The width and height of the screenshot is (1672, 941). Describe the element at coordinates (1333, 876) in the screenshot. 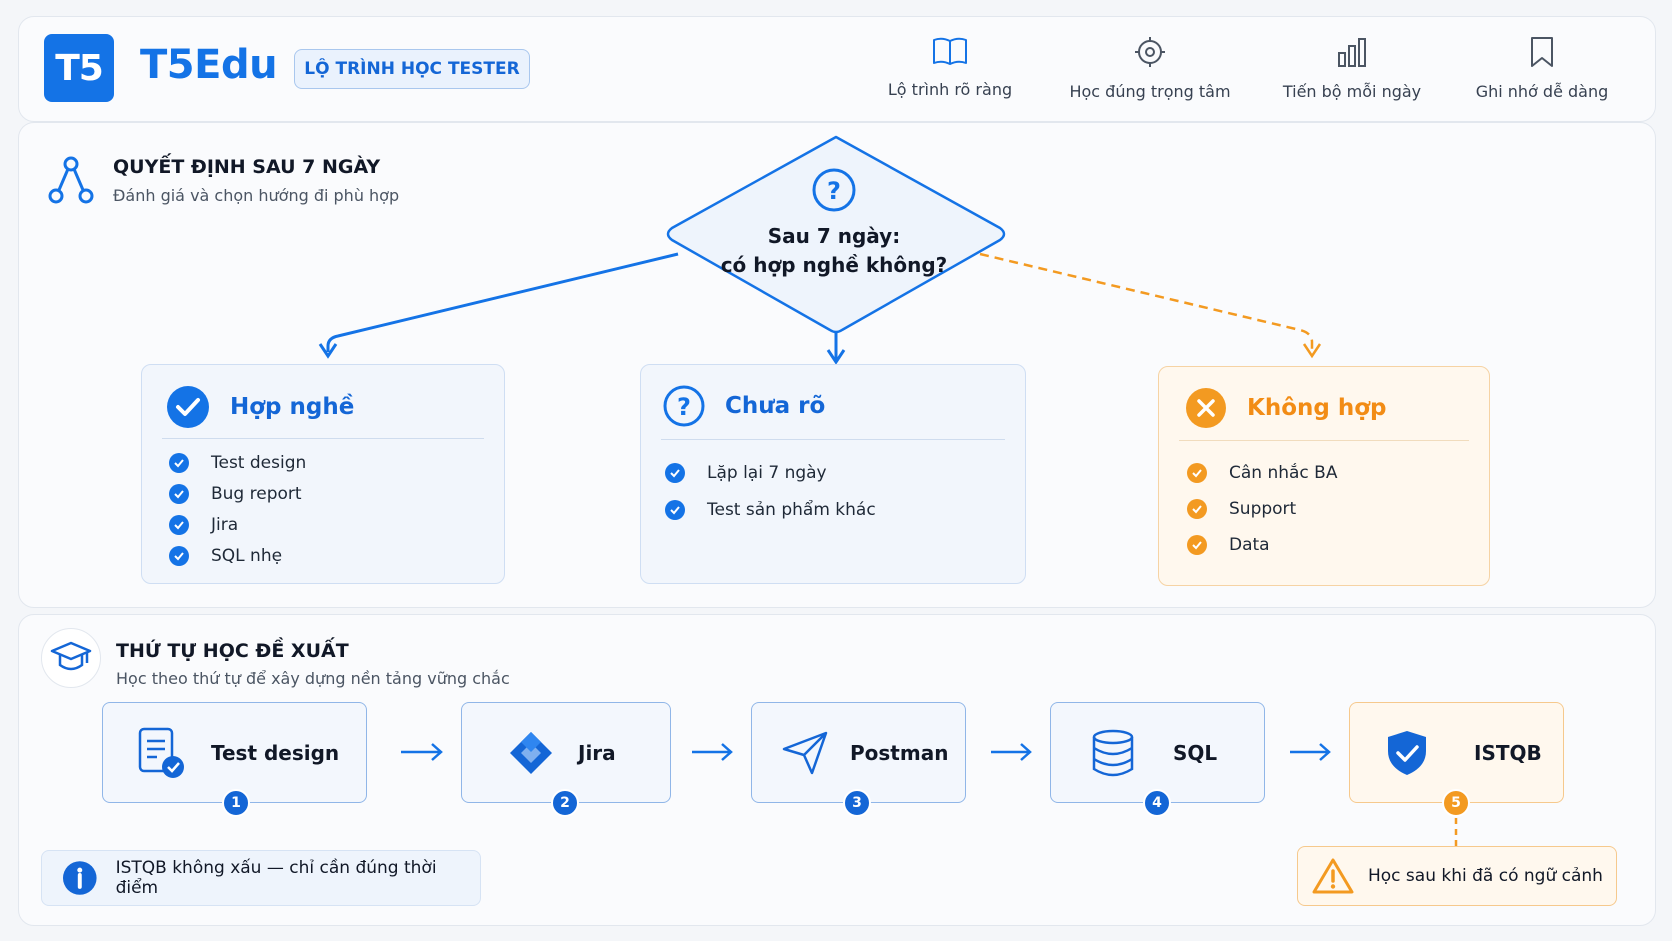

I see `warning-icon` at that location.